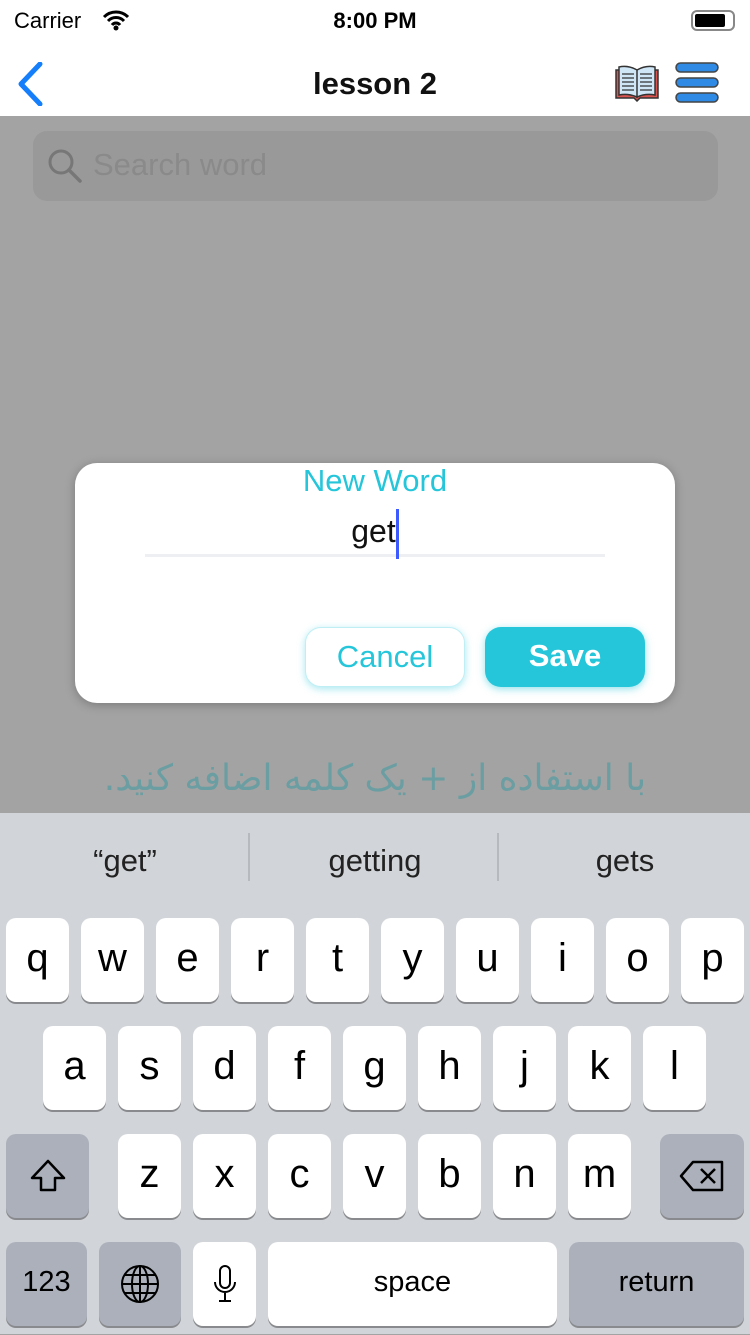 The height and width of the screenshot is (1335, 750). I want to click on word-input: get, so click(375, 532).